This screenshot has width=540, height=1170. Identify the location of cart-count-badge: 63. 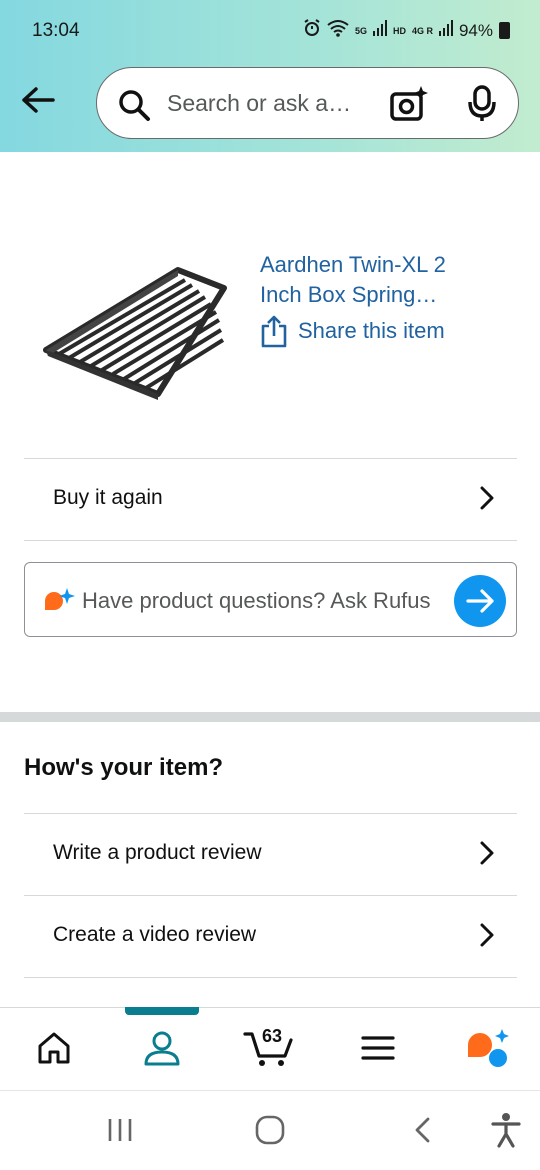
(272, 1036).